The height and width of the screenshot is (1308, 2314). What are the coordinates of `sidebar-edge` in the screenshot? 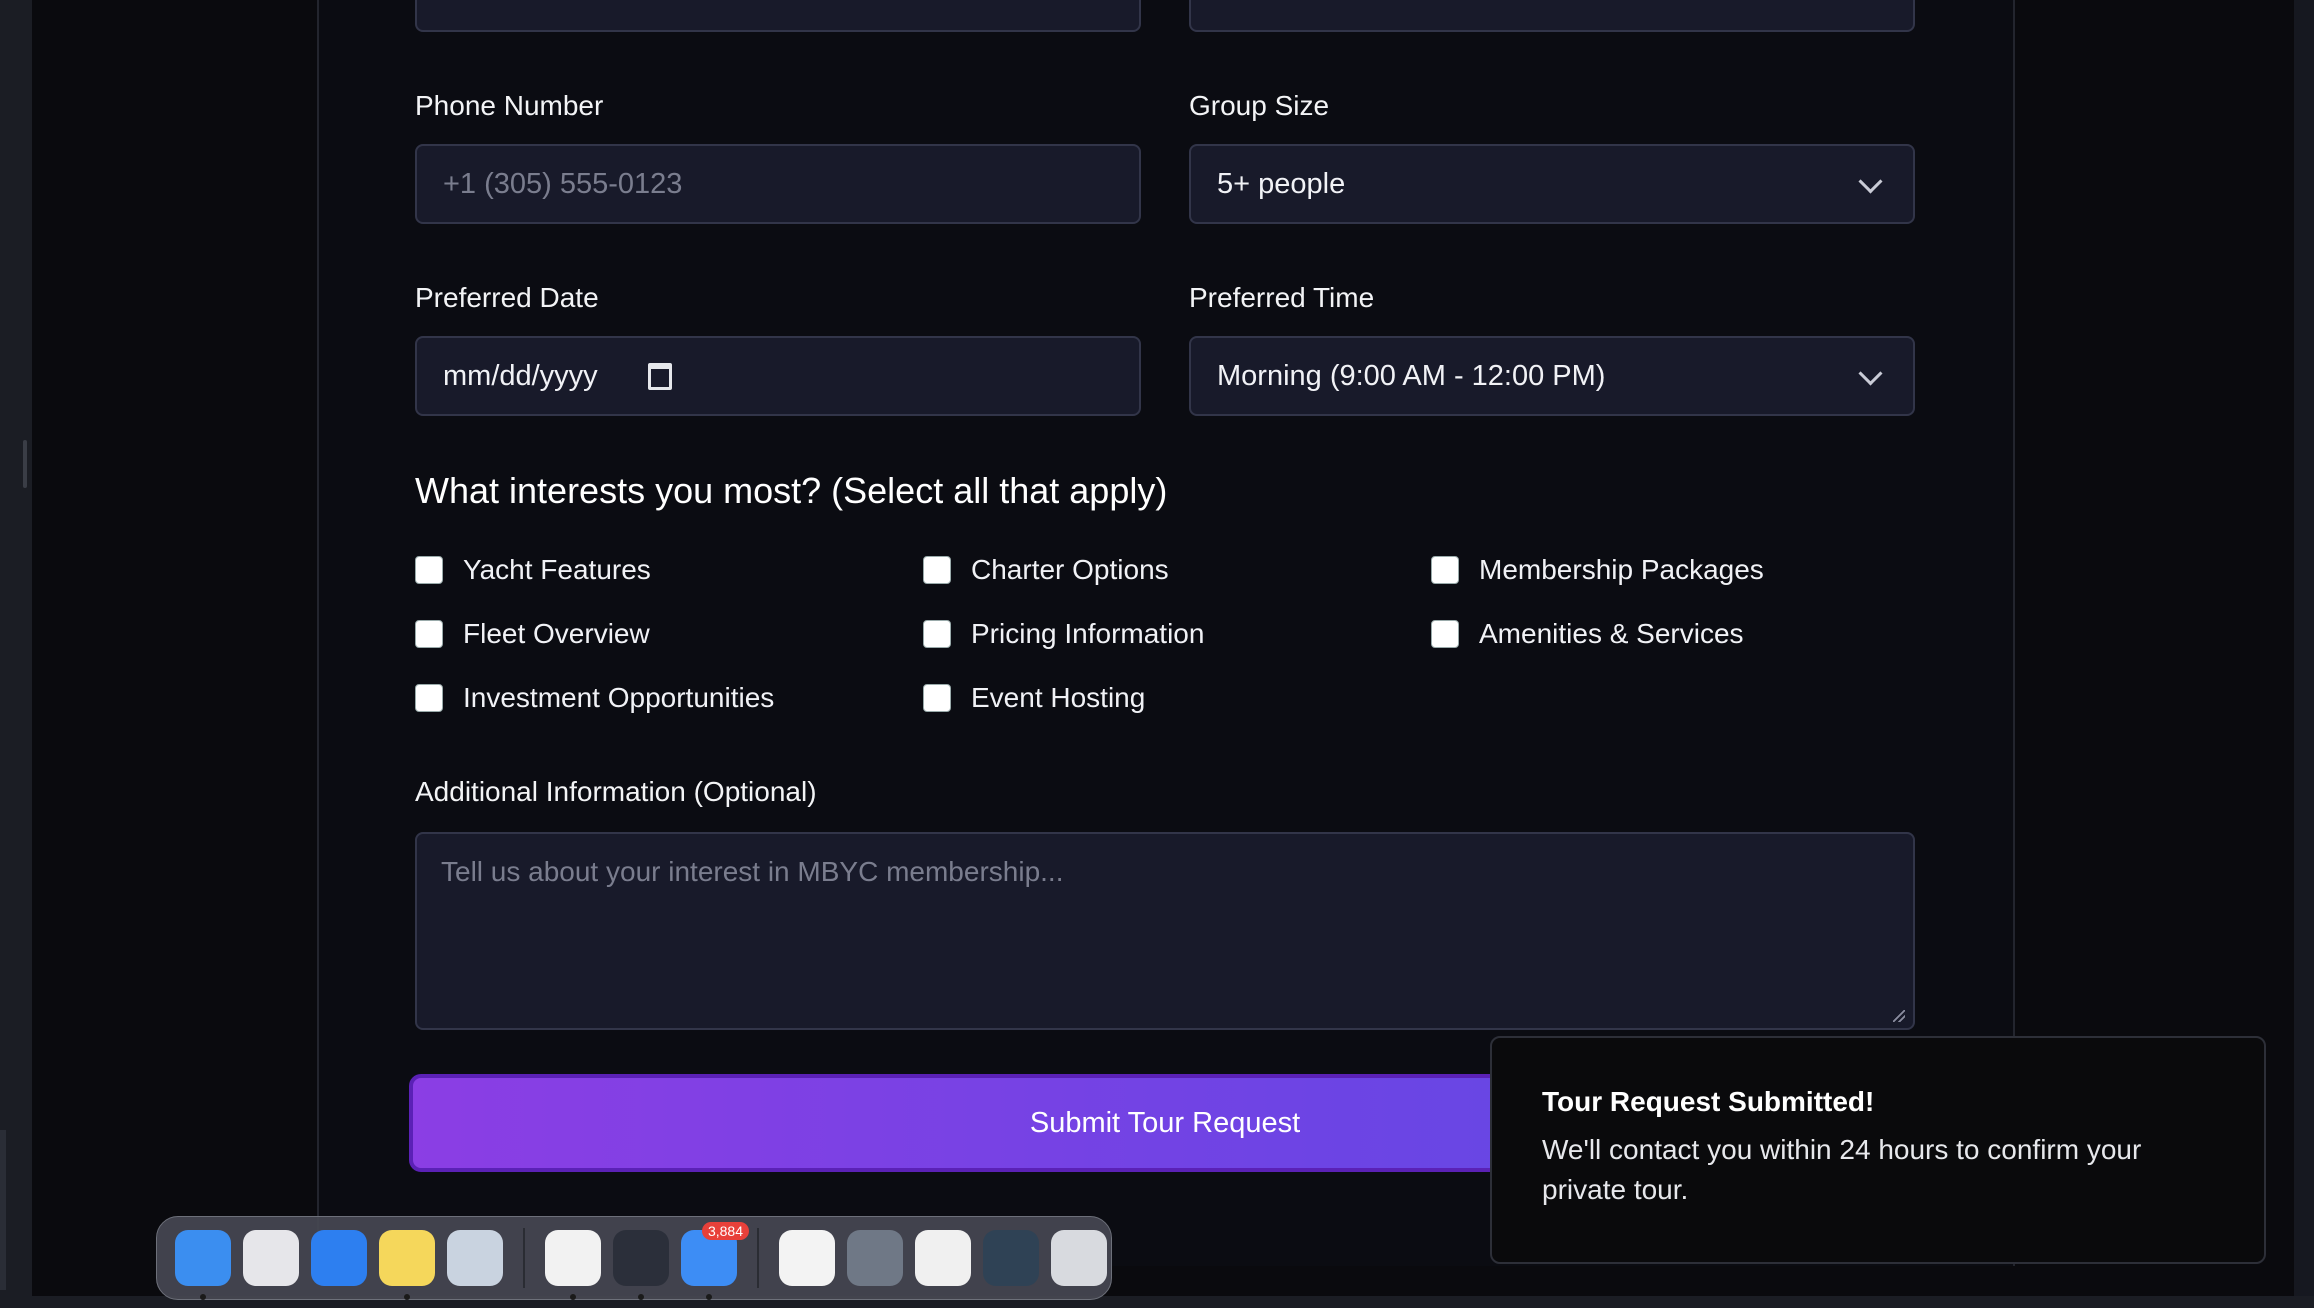 It's located at (3, 1210).